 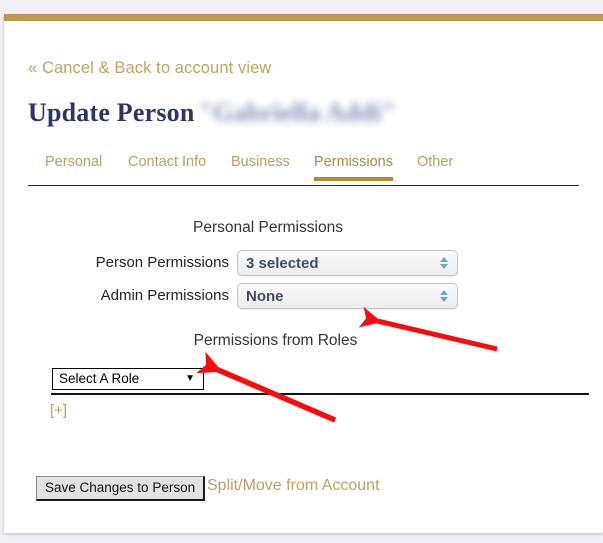 I want to click on split-move-from-account-link: Split/Move from Account, so click(x=293, y=486).